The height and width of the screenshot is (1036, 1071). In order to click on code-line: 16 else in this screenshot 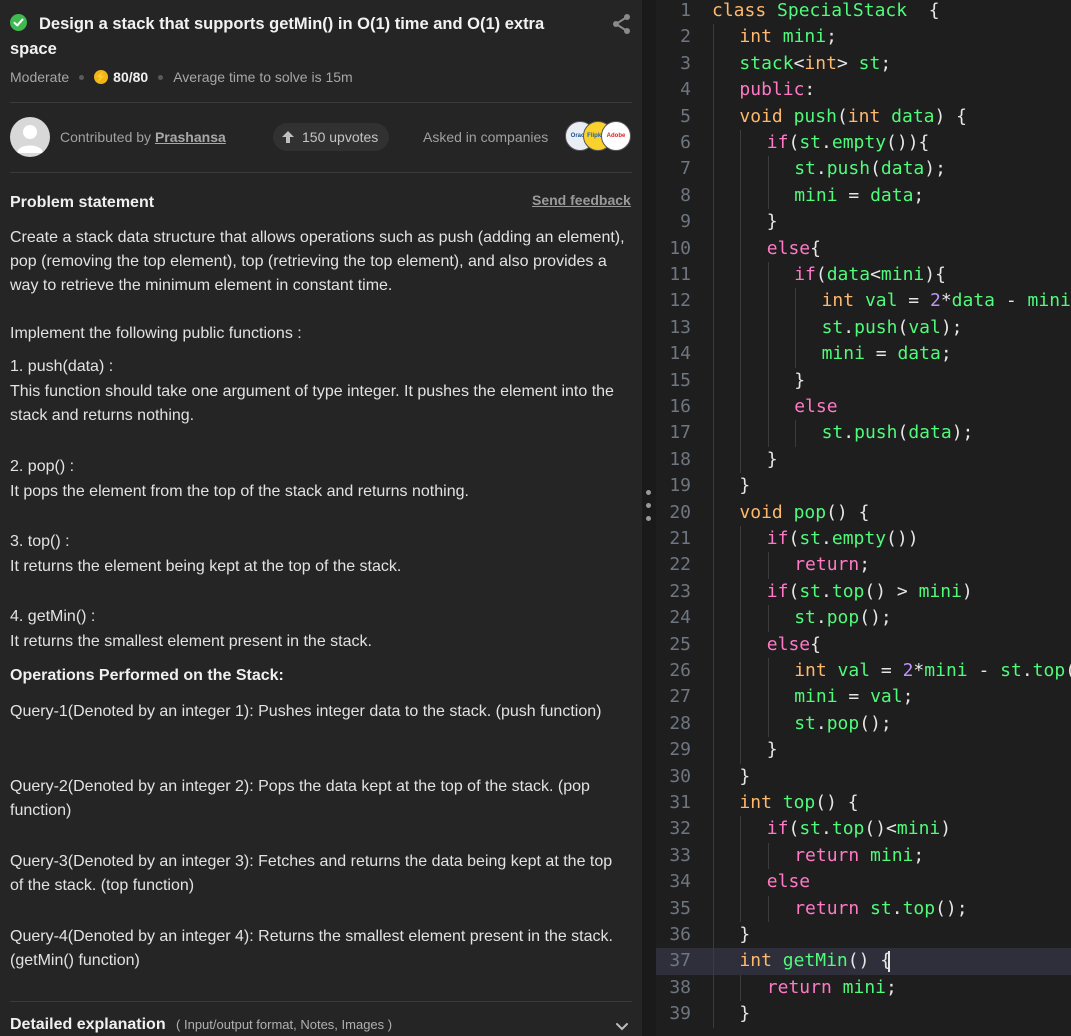, I will do `click(863, 407)`.